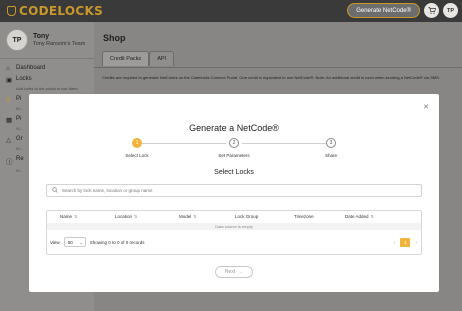  What do you see at coordinates (234, 143) in the screenshot?
I see `step-number: 2` at bounding box center [234, 143].